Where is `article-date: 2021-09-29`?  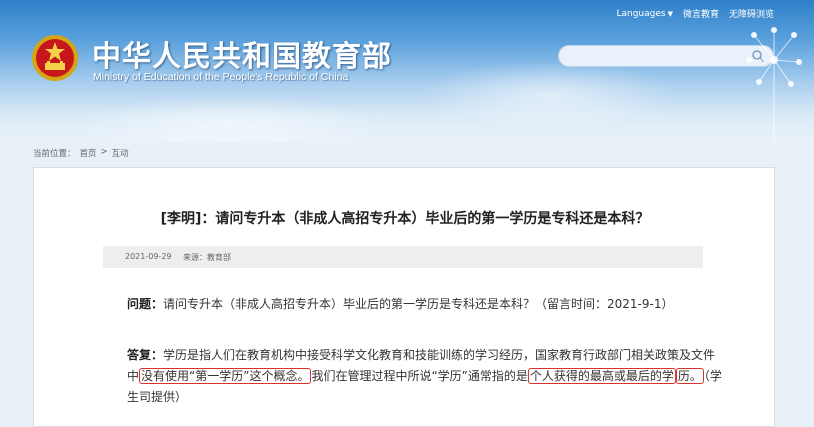
article-date: 2021-09-29 is located at coordinates (148, 256).